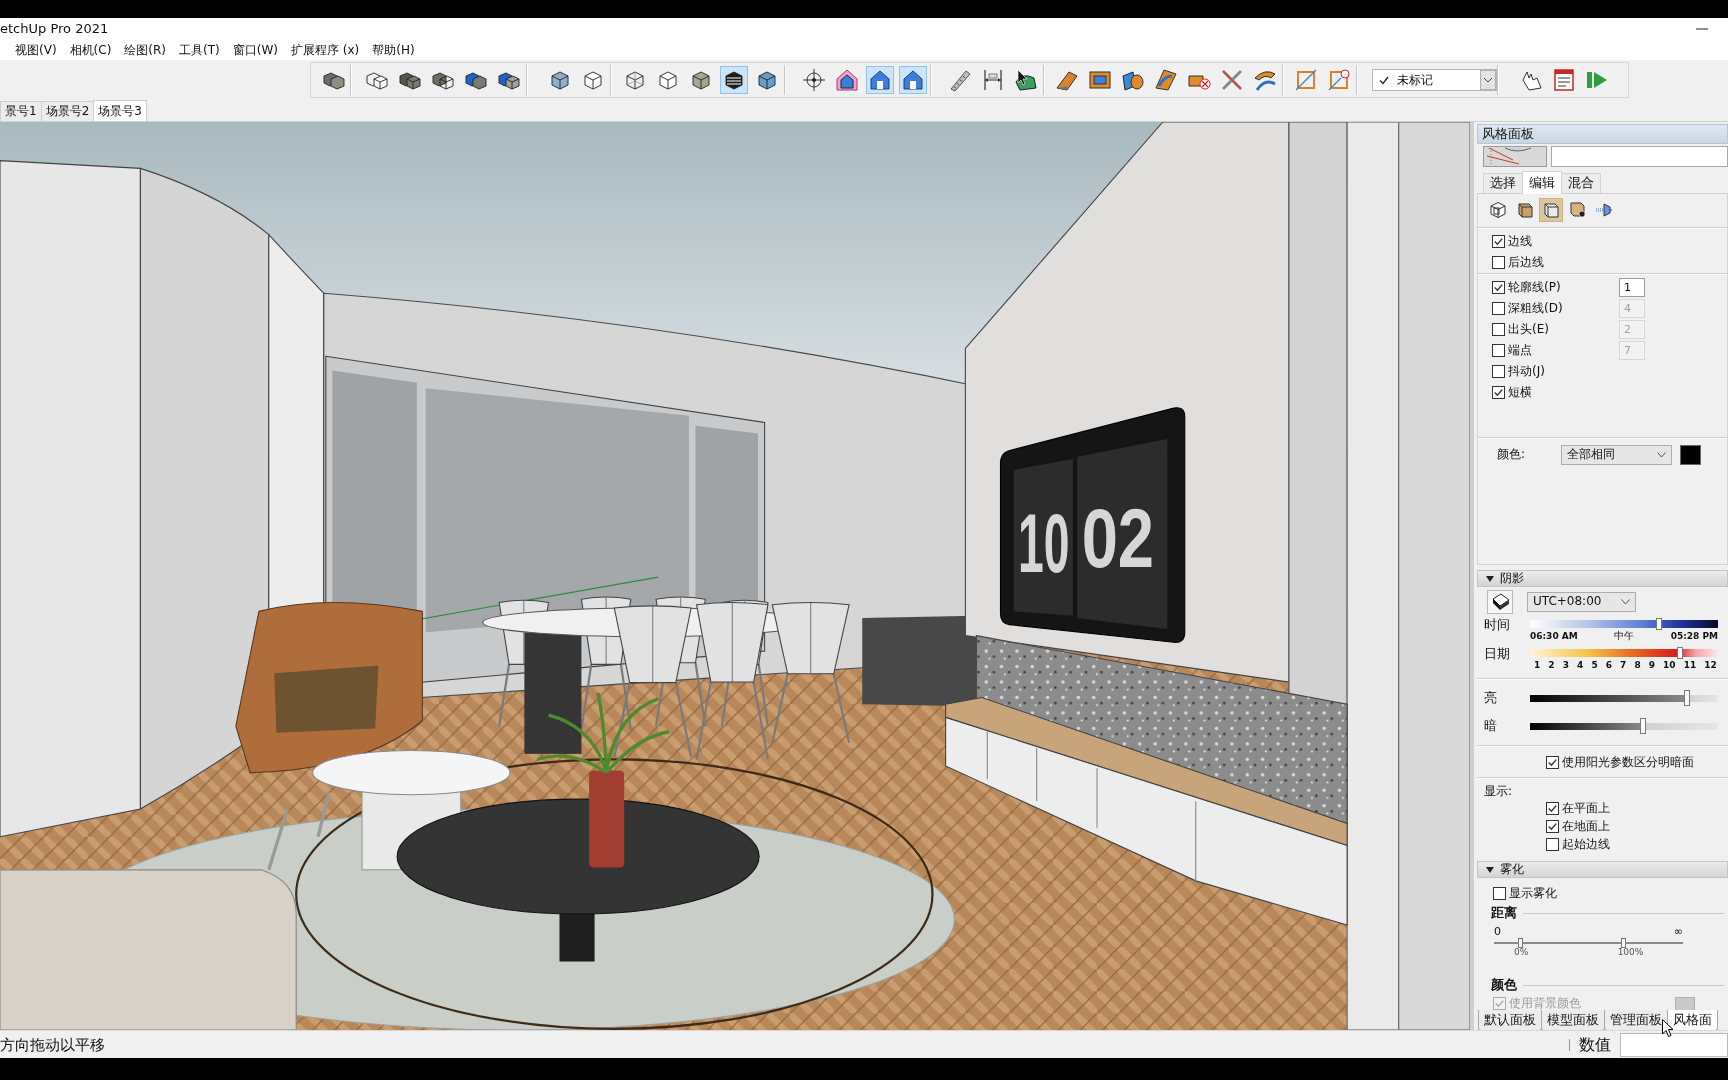  What do you see at coordinates (199, 50) in the screenshot?
I see `menu-item: 工具(T)` at bounding box center [199, 50].